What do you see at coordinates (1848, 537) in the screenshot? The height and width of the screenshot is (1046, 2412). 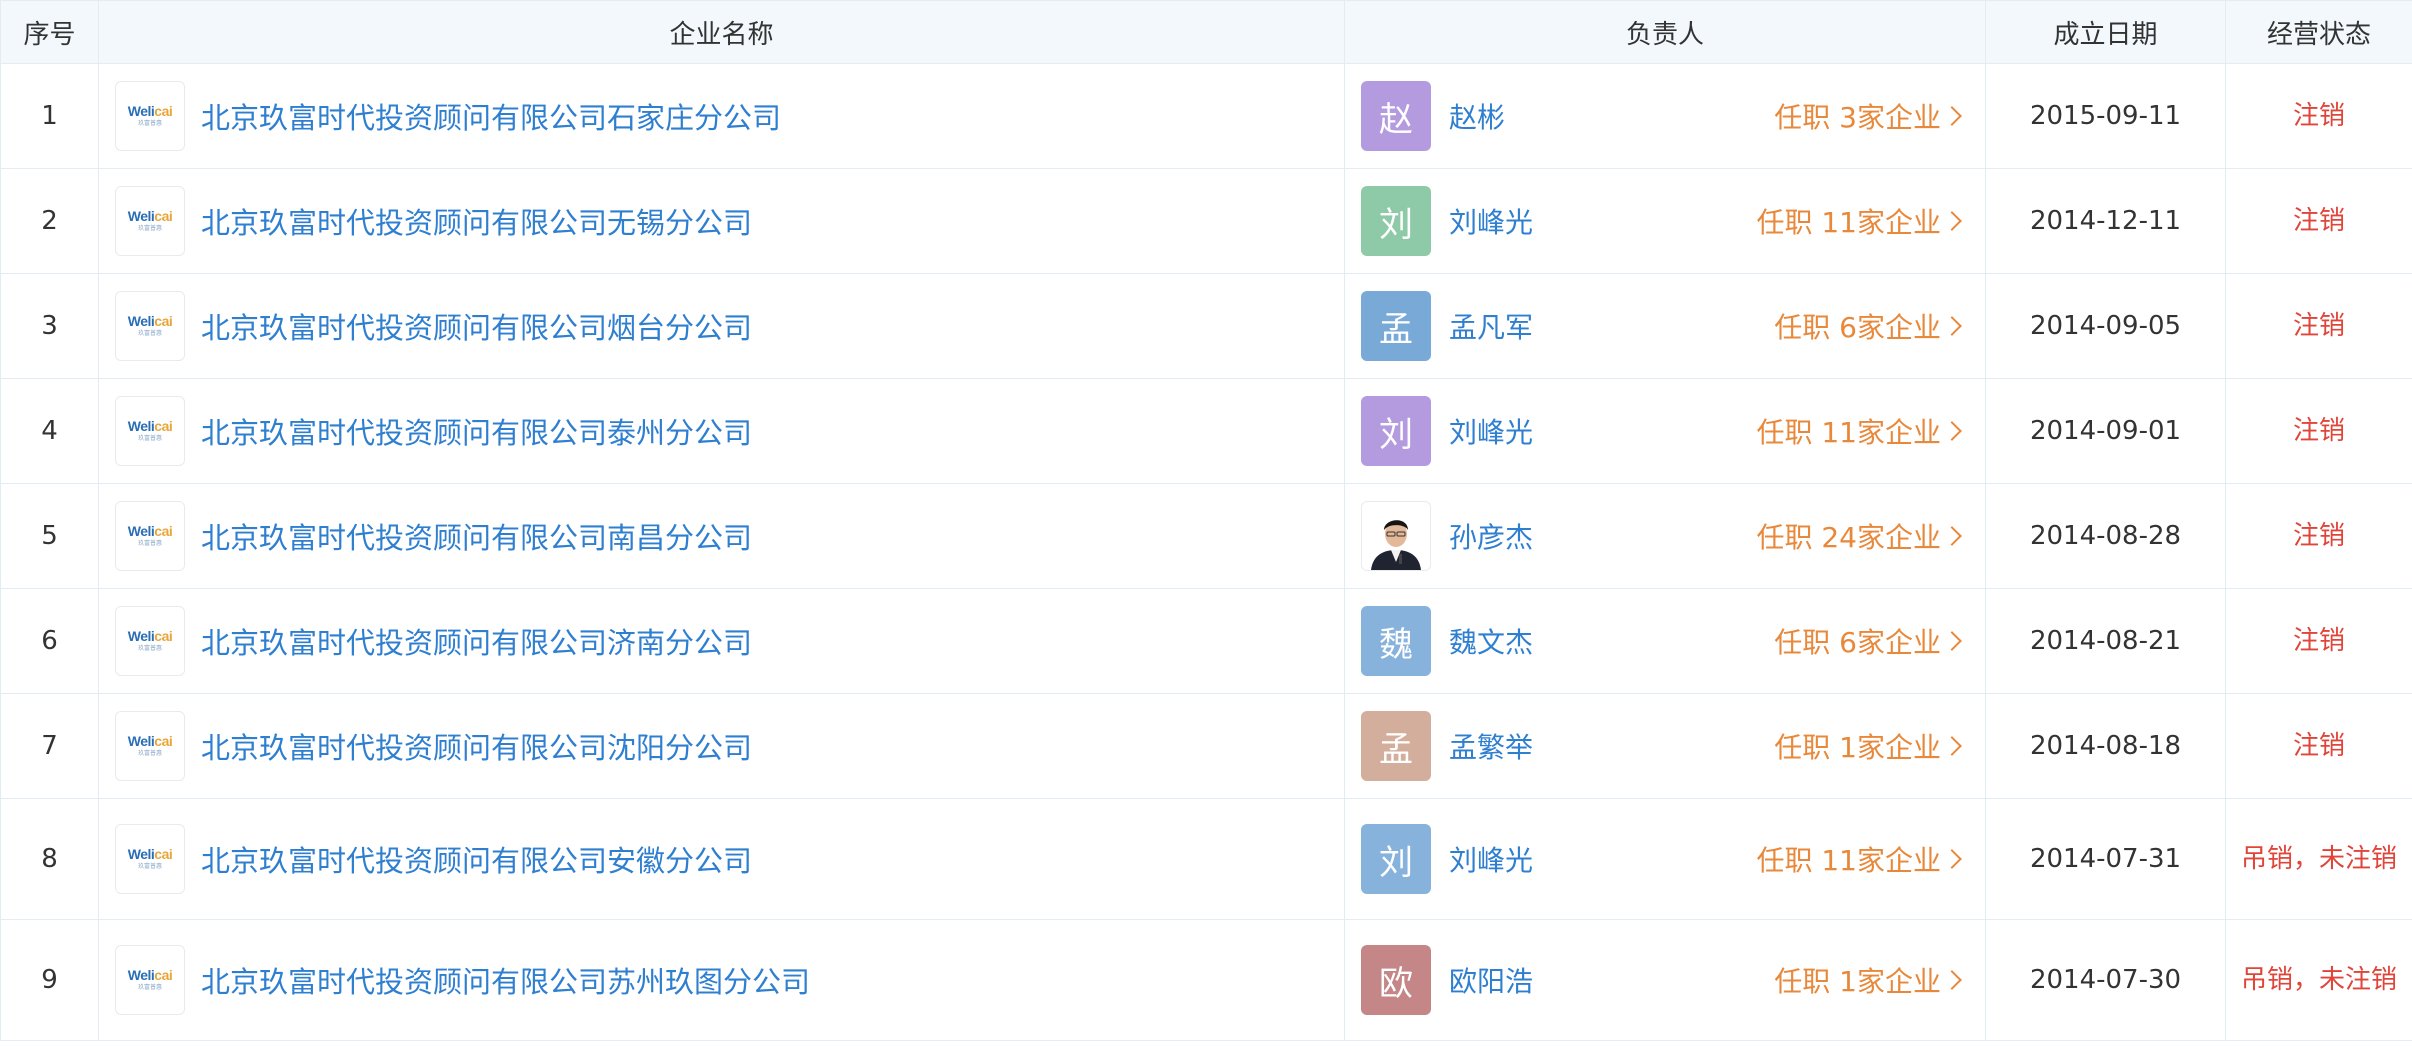 I see `positions-count: 任职 24家企业` at bounding box center [1848, 537].